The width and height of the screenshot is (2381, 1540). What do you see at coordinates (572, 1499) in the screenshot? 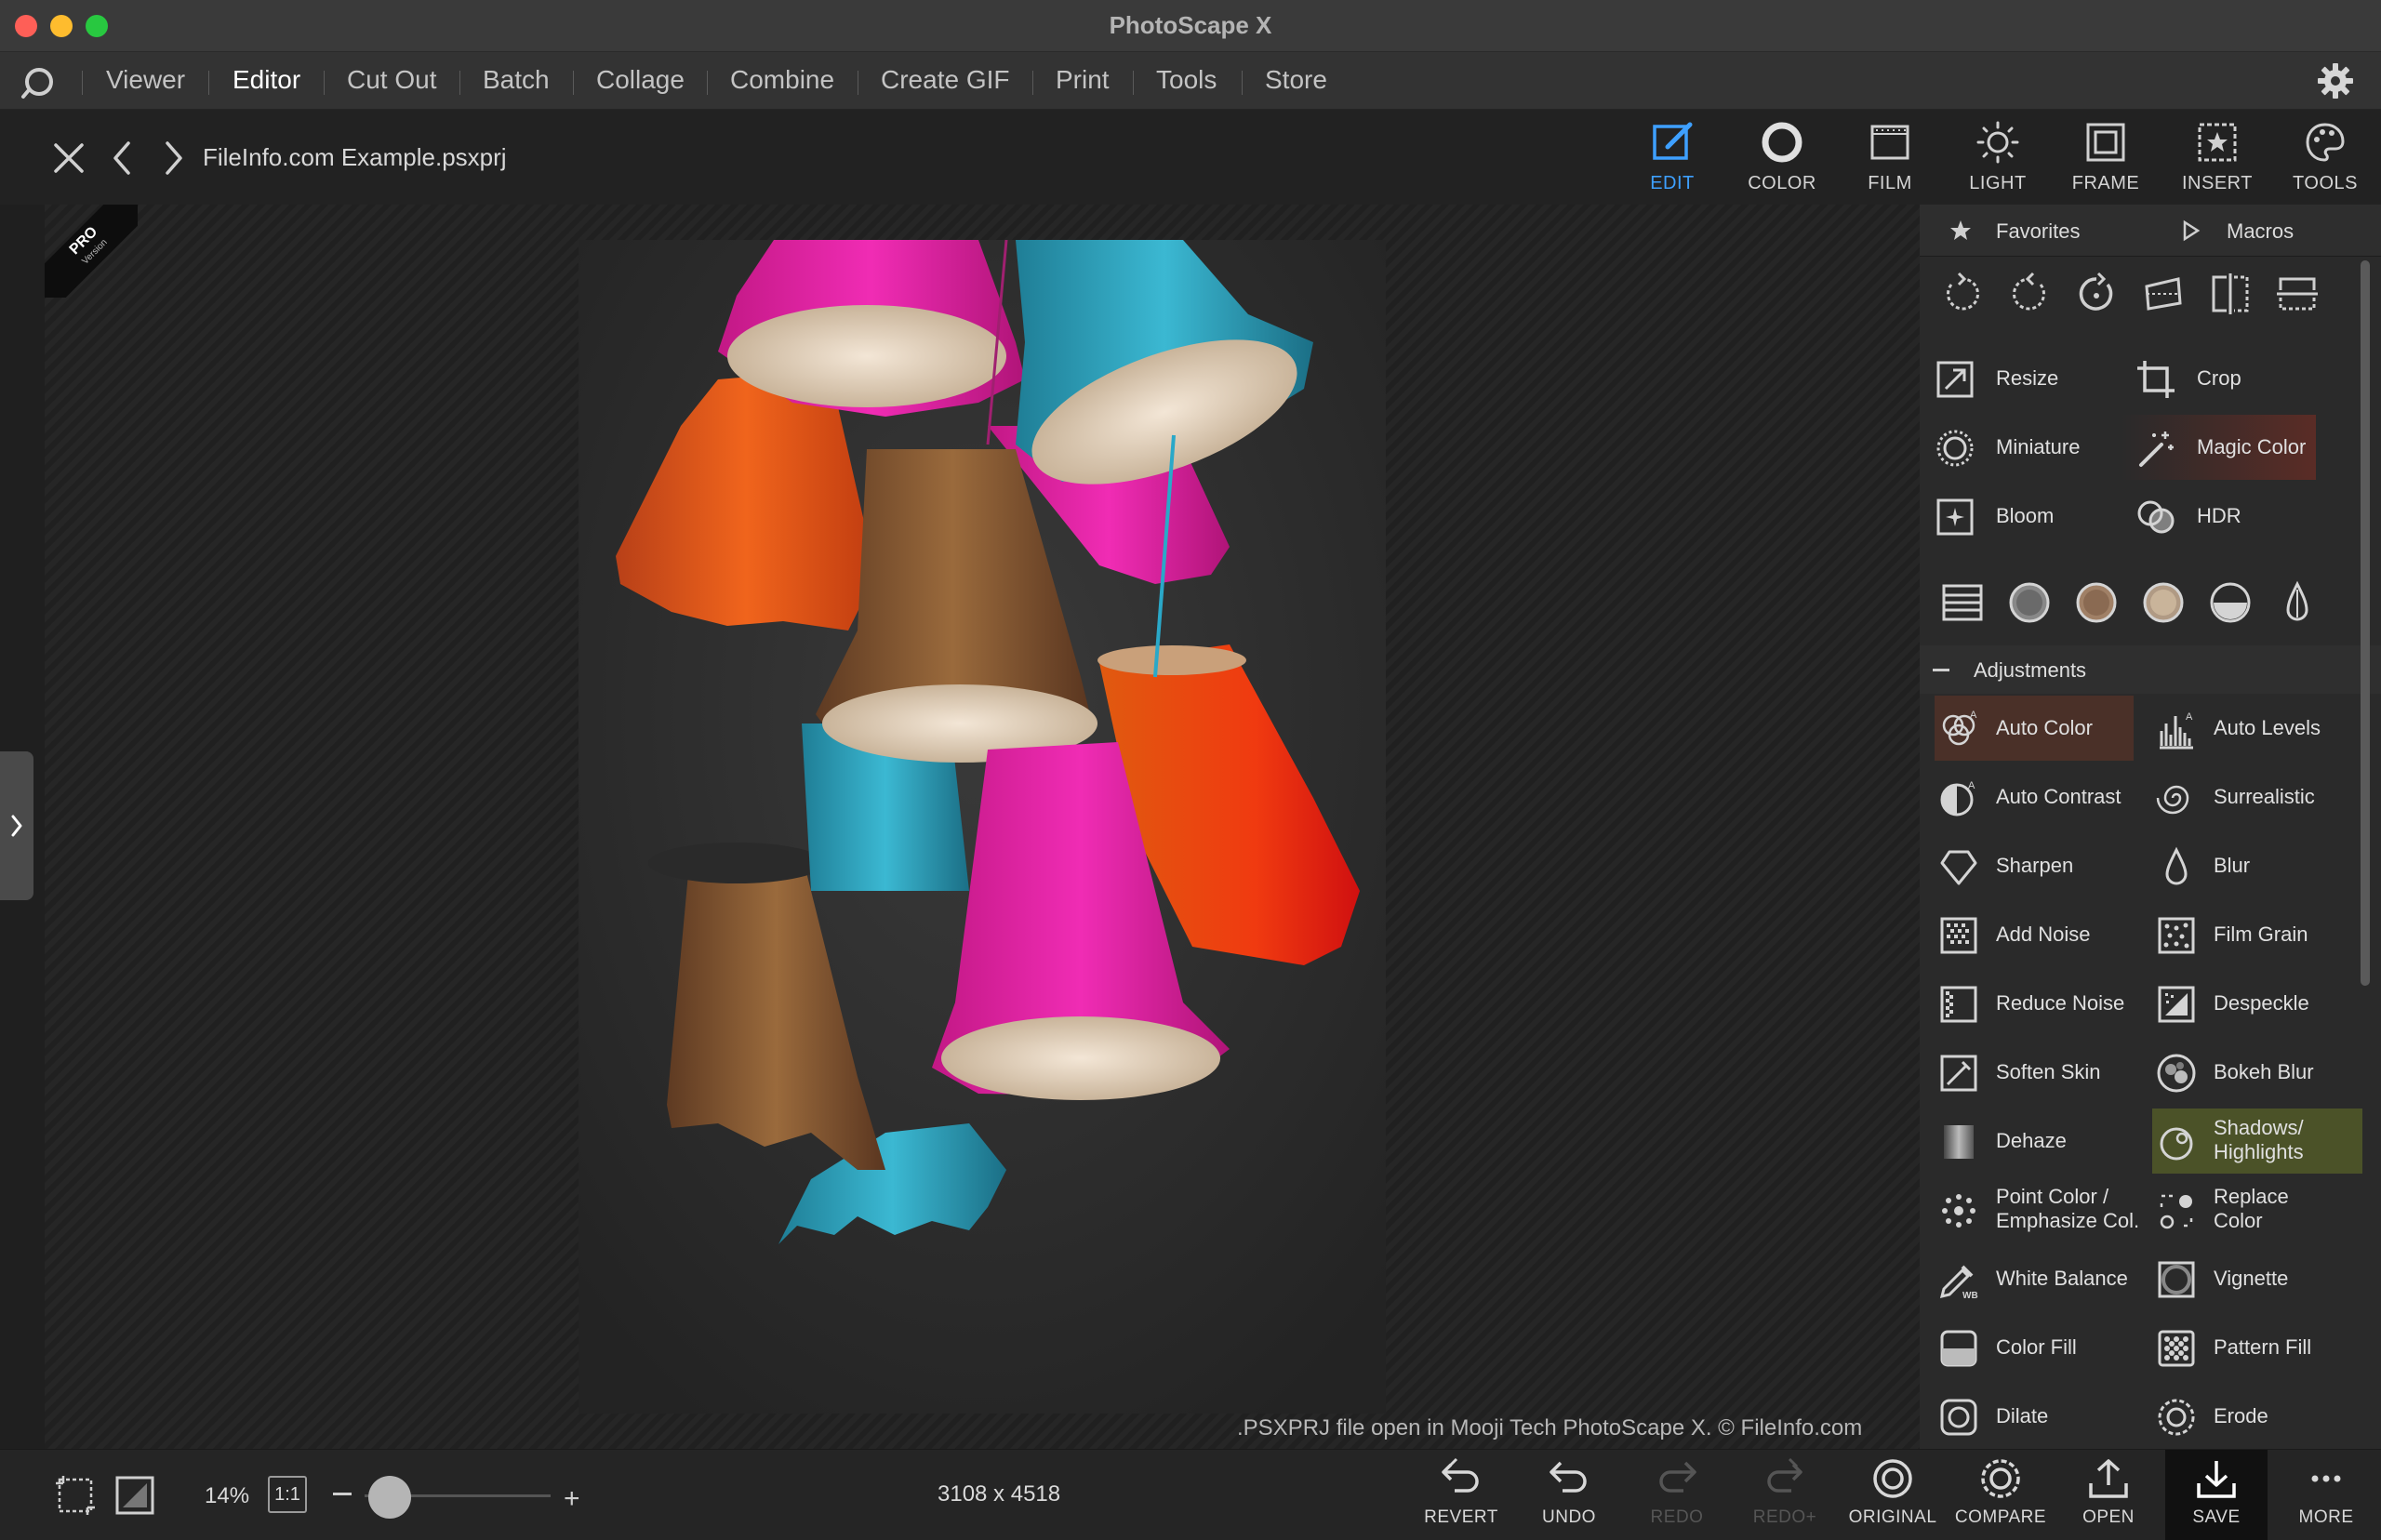
I see `zoom-in-button: +` at bounding box center [572, 1499].